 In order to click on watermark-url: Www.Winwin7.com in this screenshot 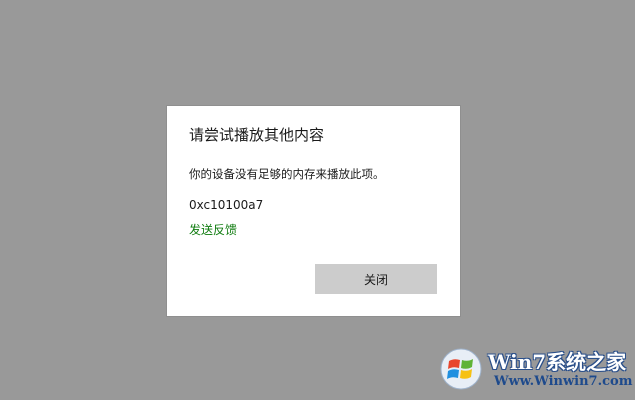, I will do `click(563, 381)`.